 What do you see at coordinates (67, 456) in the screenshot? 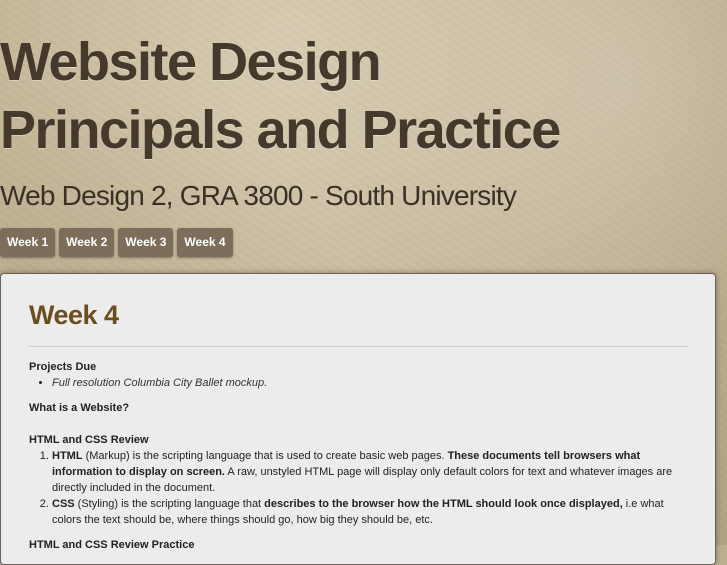
I see `review-term: HTML` at bounding box center [67, 456].